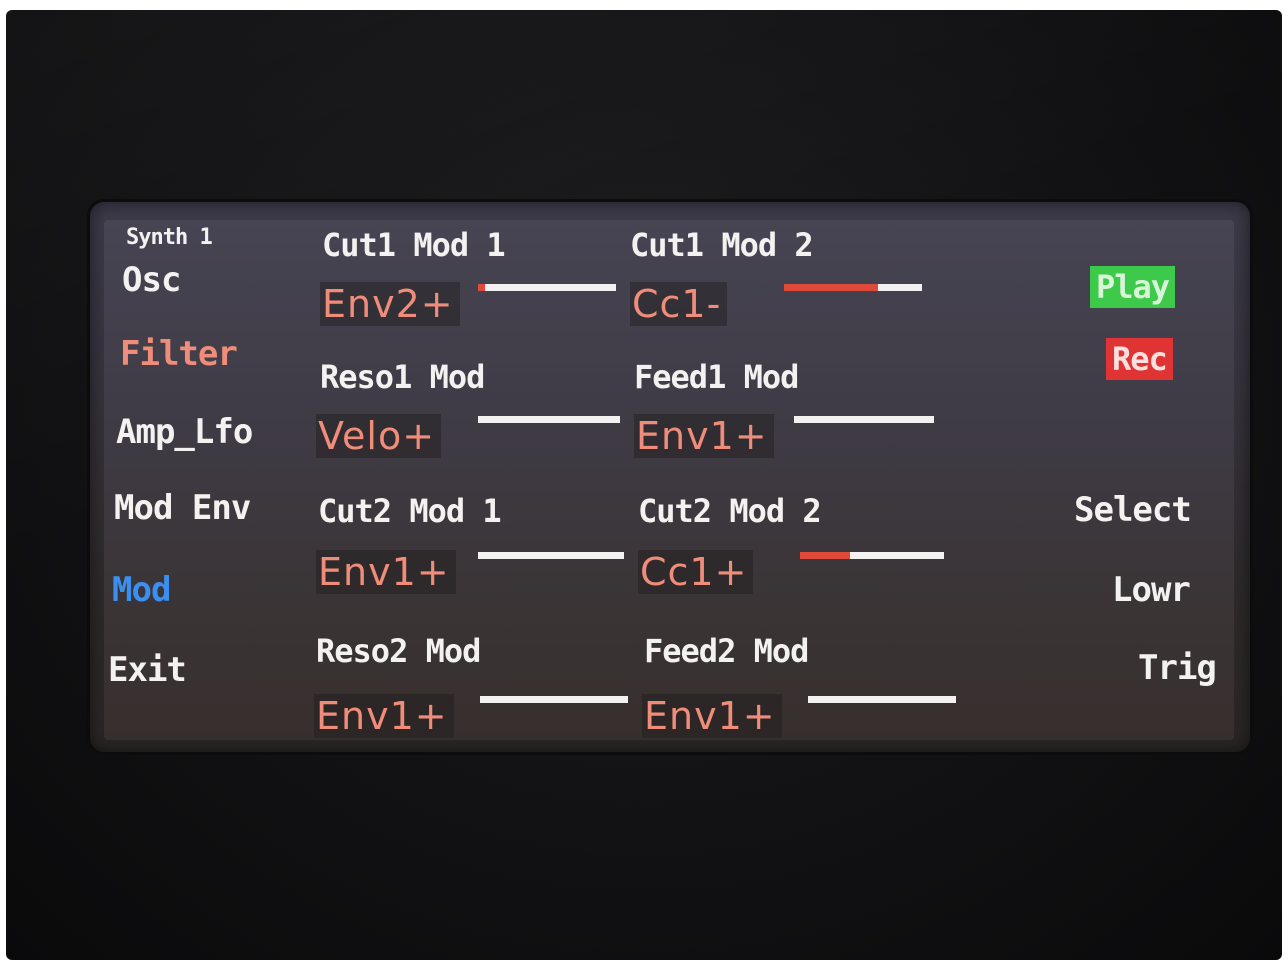  I want to click on lowr-button: Lowr, so click(1151, 590).